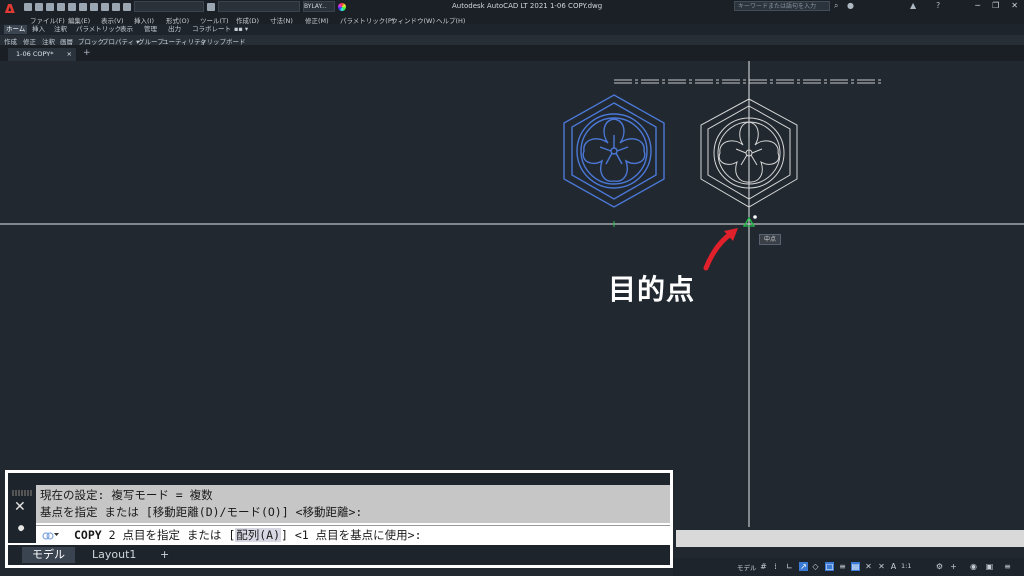  Describe the element at coordinates (782, 6) in the screenshot. I see `search-input: キーワードまたは語句を入力` at that location.